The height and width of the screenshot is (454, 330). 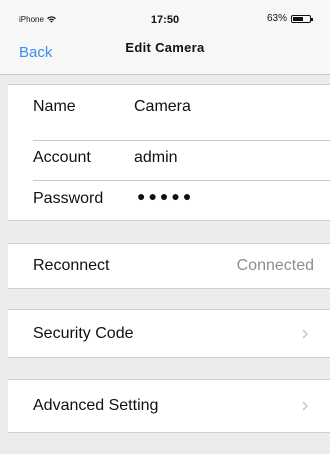 I want to click on security-group: Security Code, so click(x=169, y=333).